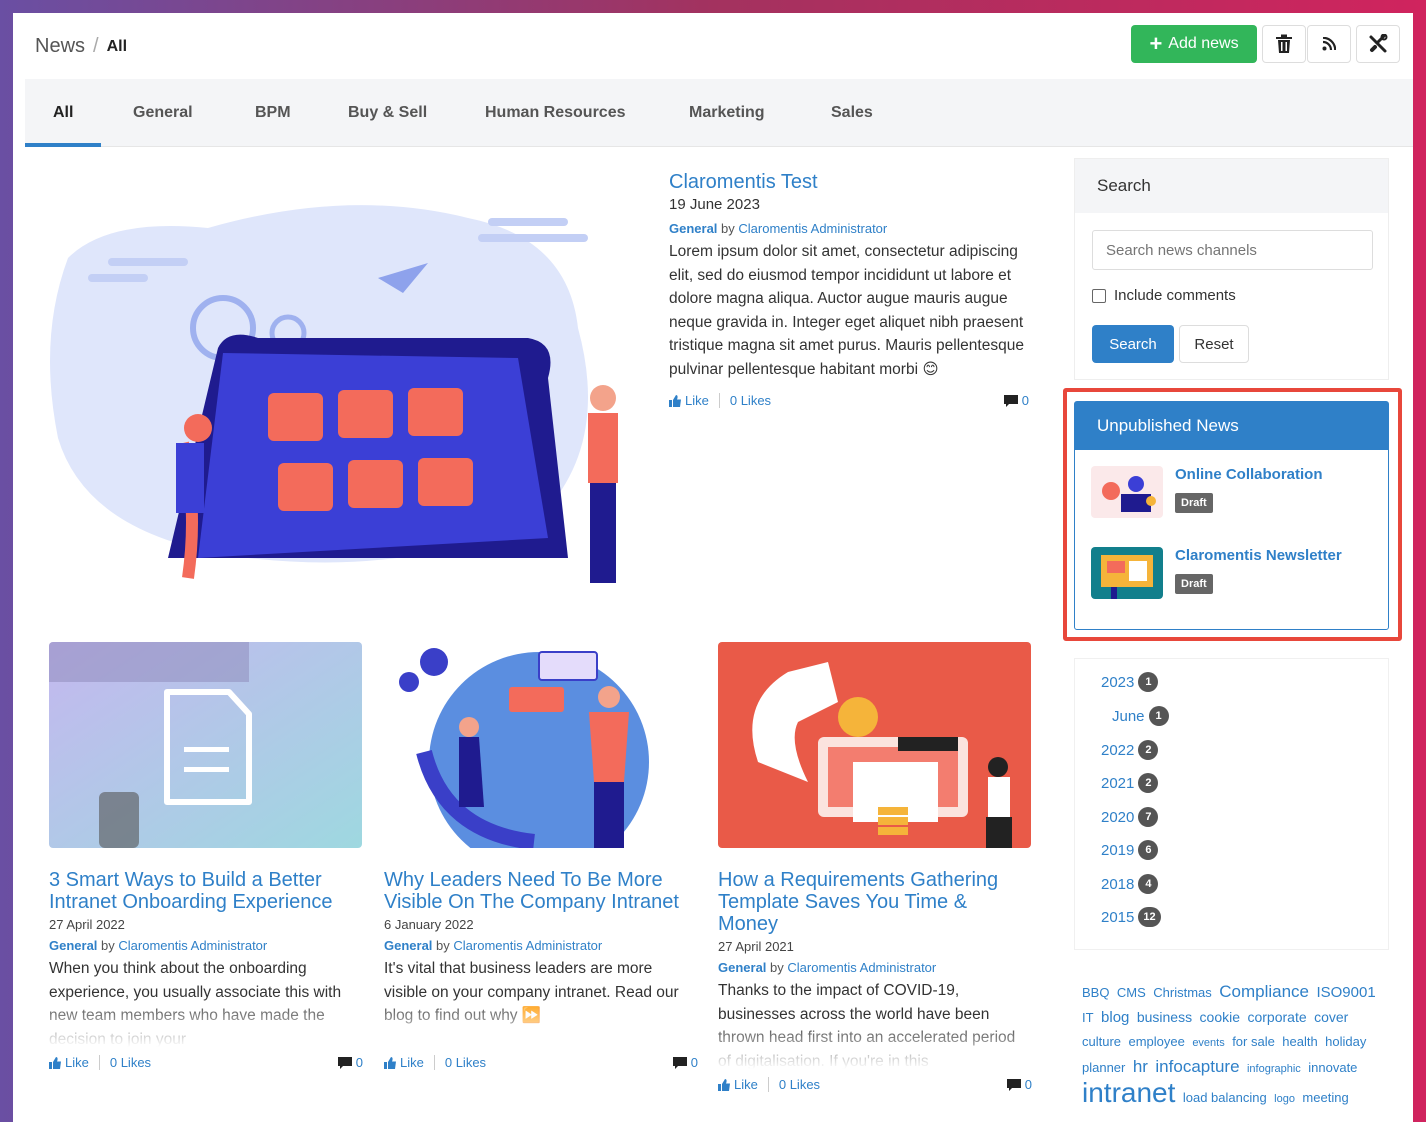  I want to click on include-comments-label: Include comments, so click(1175, 295).